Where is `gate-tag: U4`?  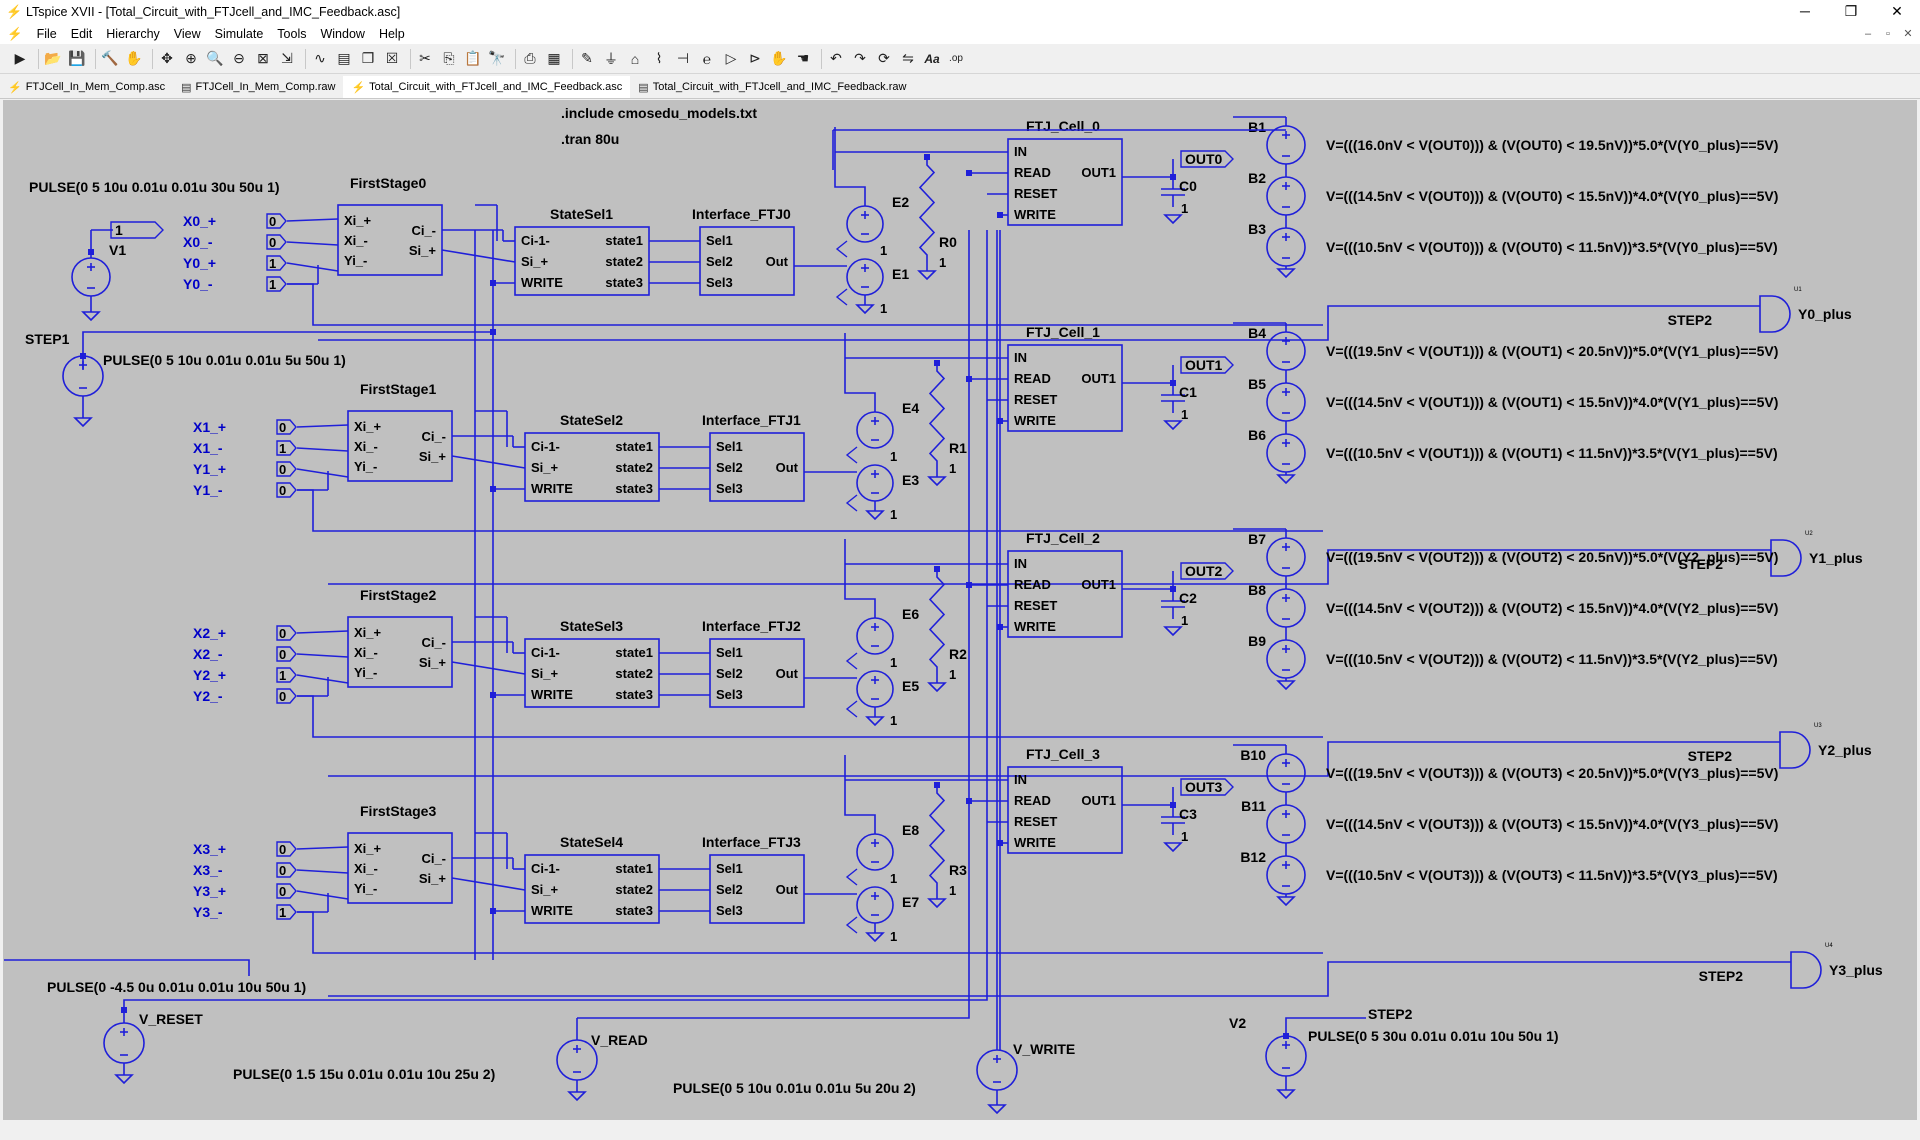
gate-tag: U4 is located at coordinates (1829, 946).